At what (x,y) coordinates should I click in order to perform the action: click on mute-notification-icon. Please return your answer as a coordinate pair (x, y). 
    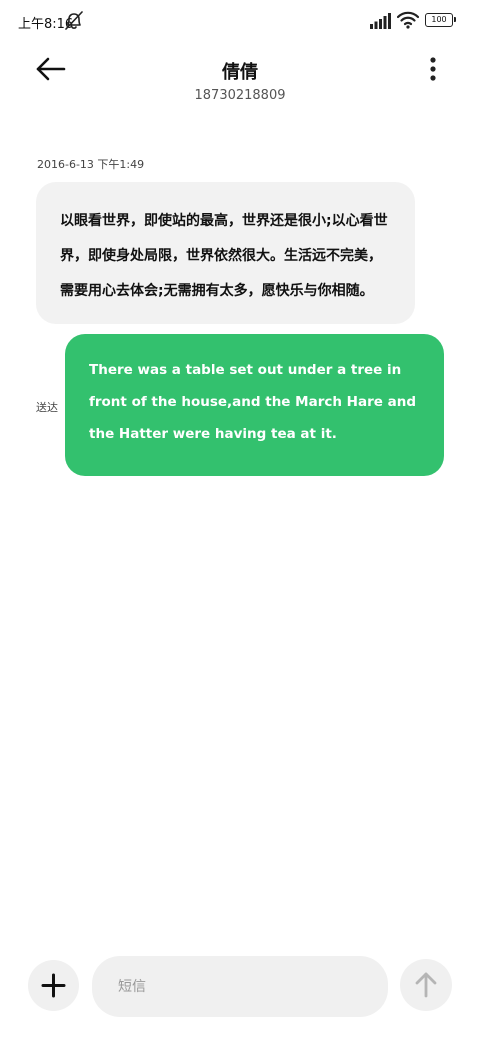
    Looking at the image, I should click on (74, 20).